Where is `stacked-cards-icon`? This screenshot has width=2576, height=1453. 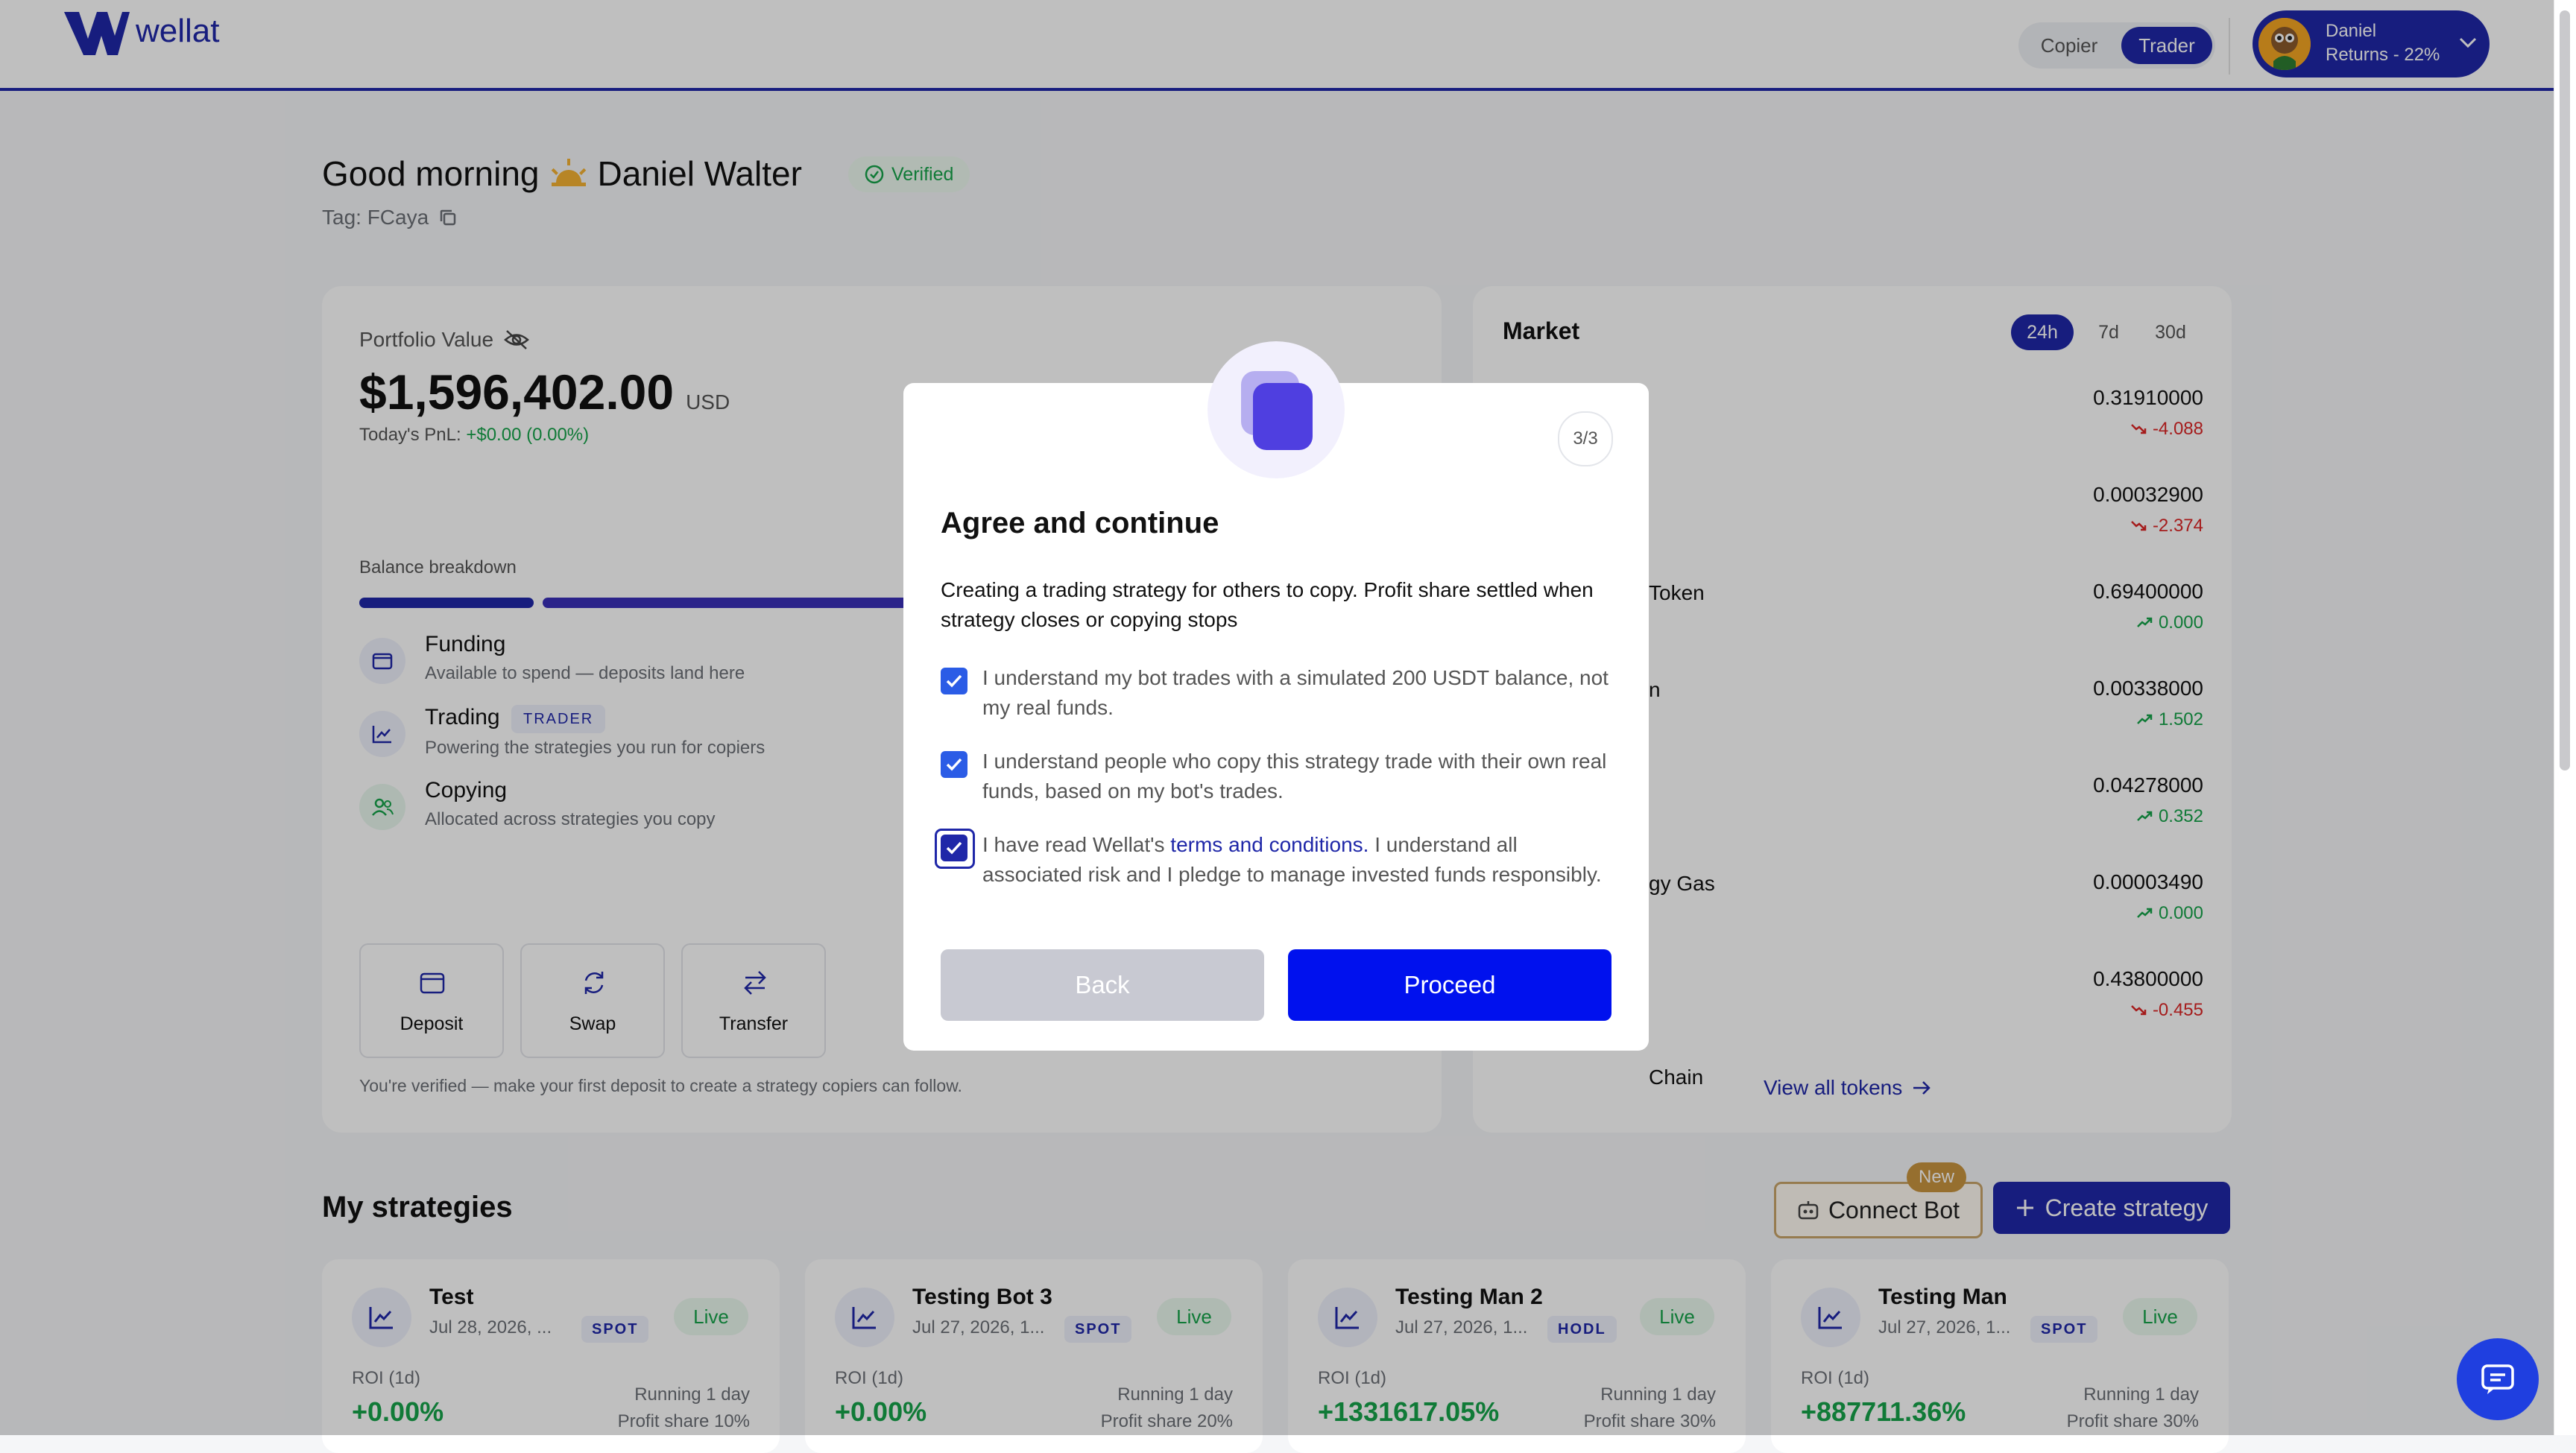 stacked-cards-icon is located at coordinates (1277, 410).